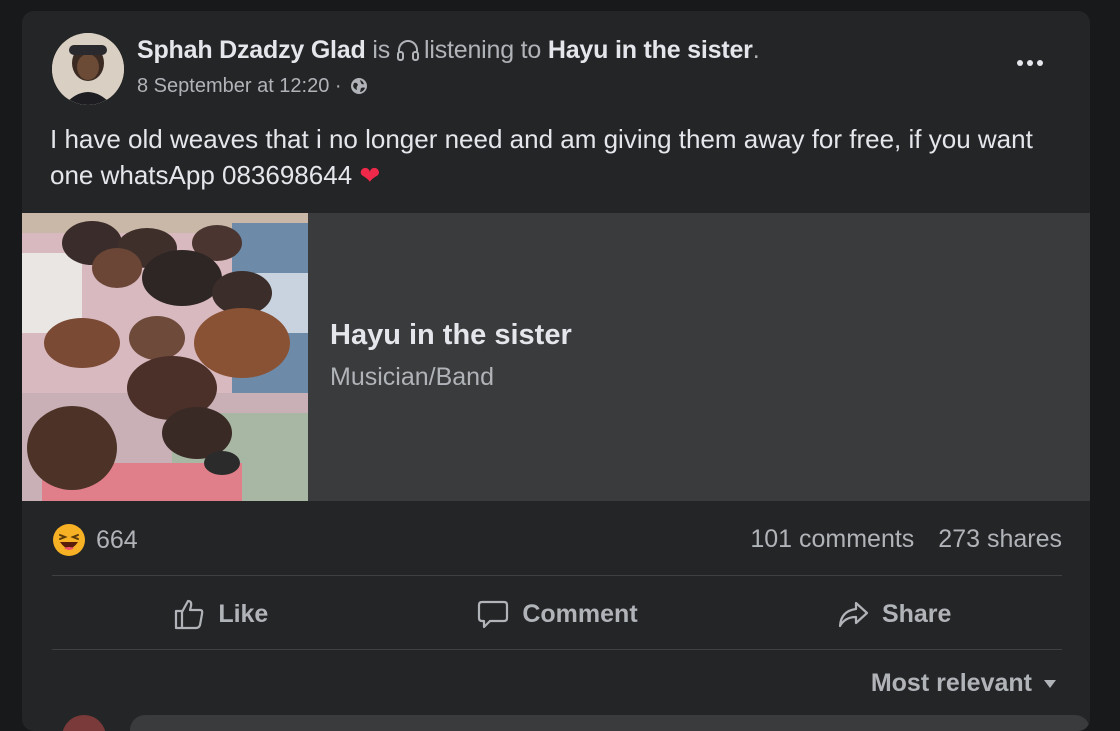 The image size is (1120, 731). Describe the element at coordinates (610, 723) in the screenshot. I see `comment-bubble` at that location.